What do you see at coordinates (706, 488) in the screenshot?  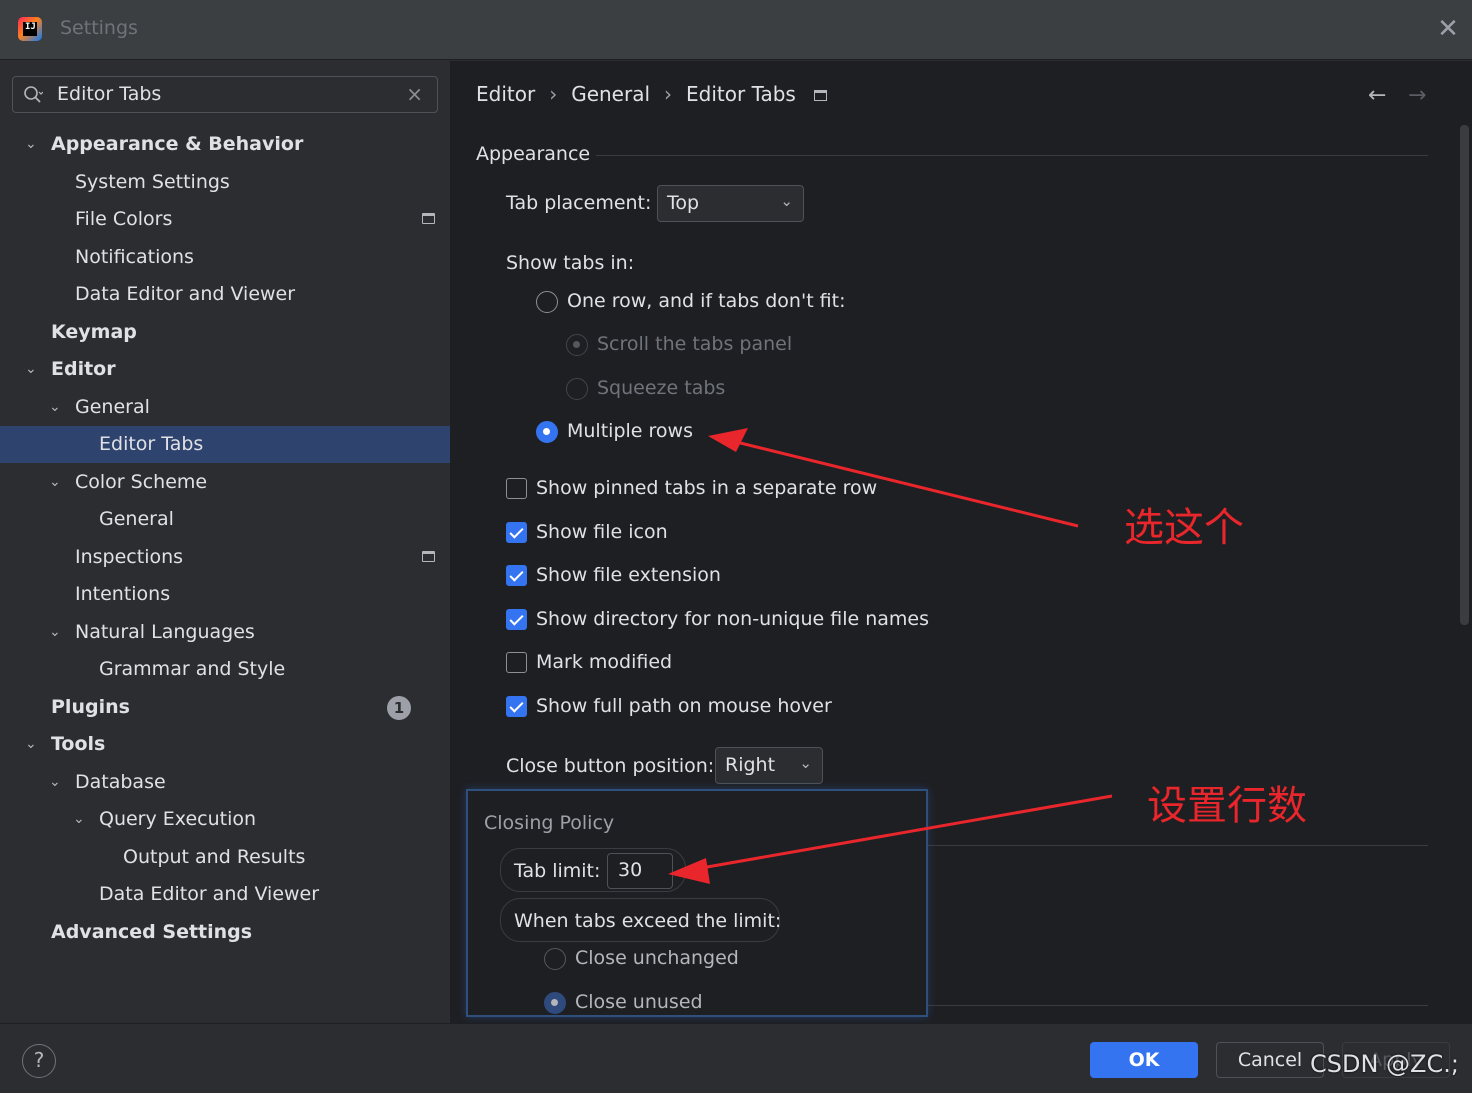 I see `pinned-separate-label: Show pinned tabs in a separate row` at bounding box center [706, 488].